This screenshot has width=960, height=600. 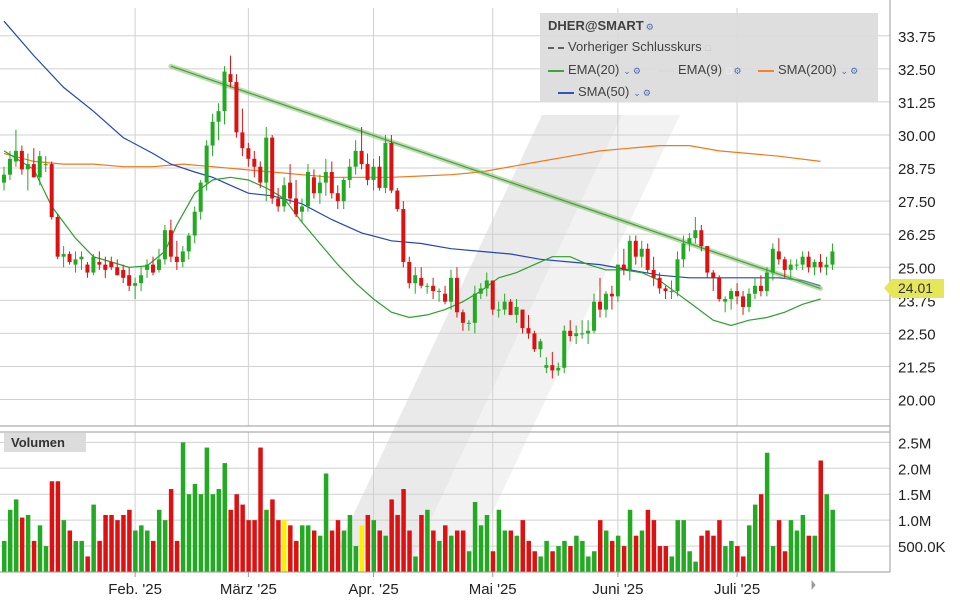 I want to click on legend-sma200: SMA(200) ⌄ ⚙, so click(x=808, y=69).